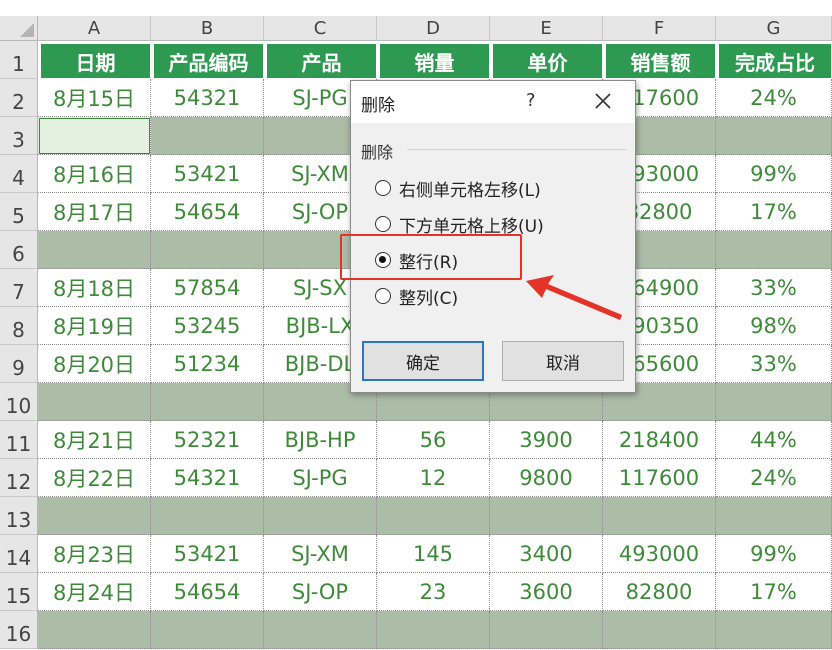 Image resolution: width=832 pixels, height=650 pixels. What do you see at coordinates (433, 554) in the screenshot?
I see `table-cell: 145` at bounding box center [433, 554].